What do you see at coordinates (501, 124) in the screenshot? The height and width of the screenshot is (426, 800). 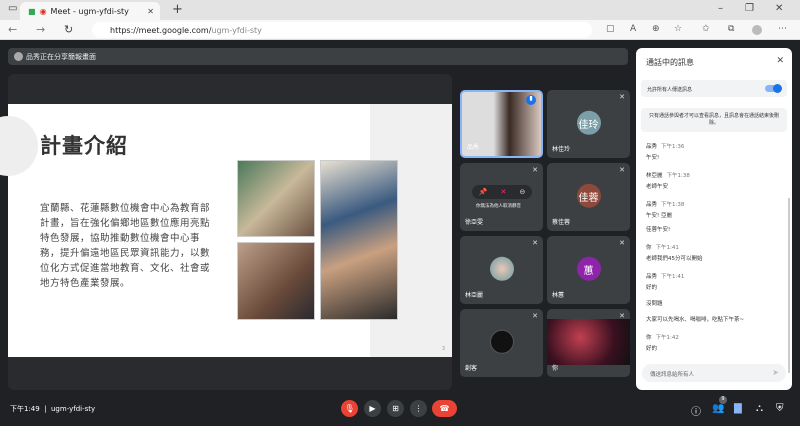 I see `participant-tile: ▮ 品秀` at bounding box center [501, 124].